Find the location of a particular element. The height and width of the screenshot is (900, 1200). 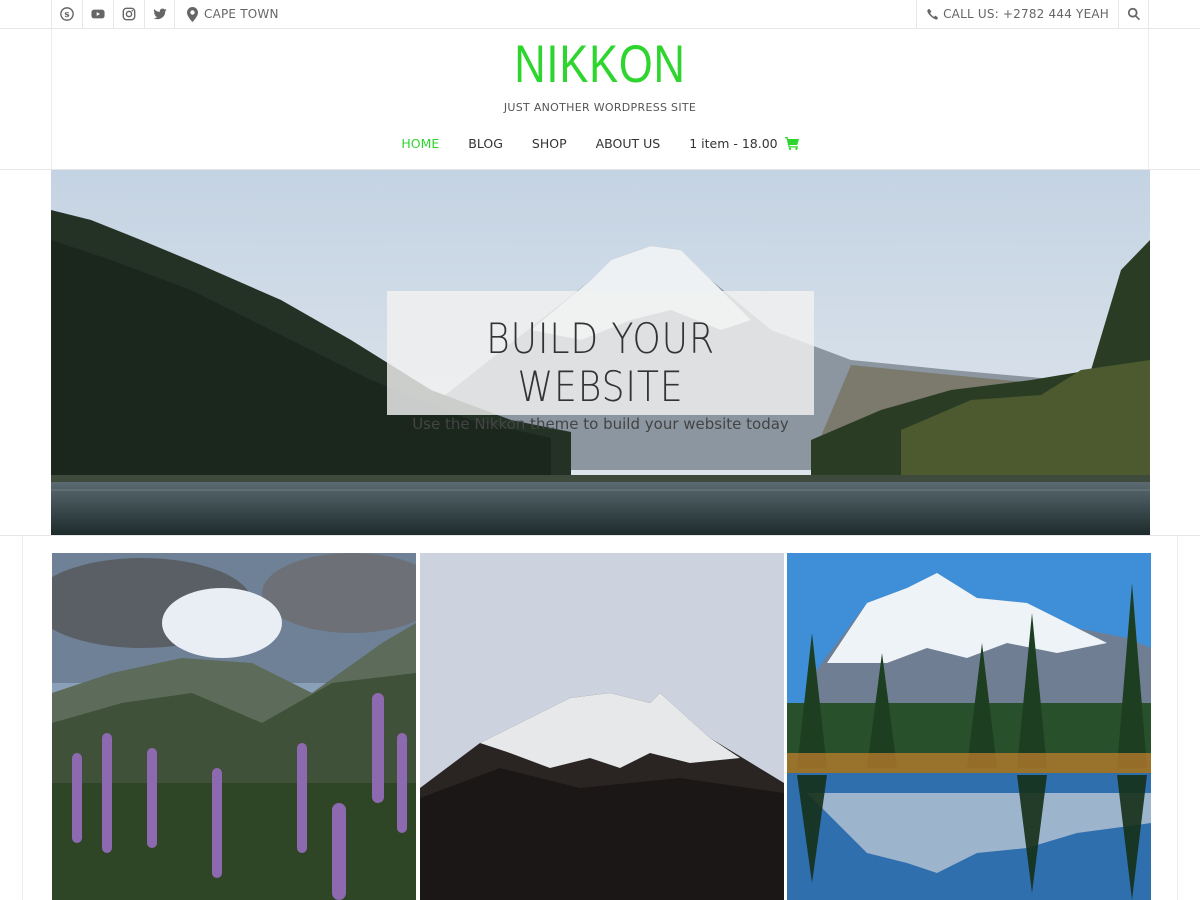

location-label: CAPE TOWN is located at coordinates (241, 14).